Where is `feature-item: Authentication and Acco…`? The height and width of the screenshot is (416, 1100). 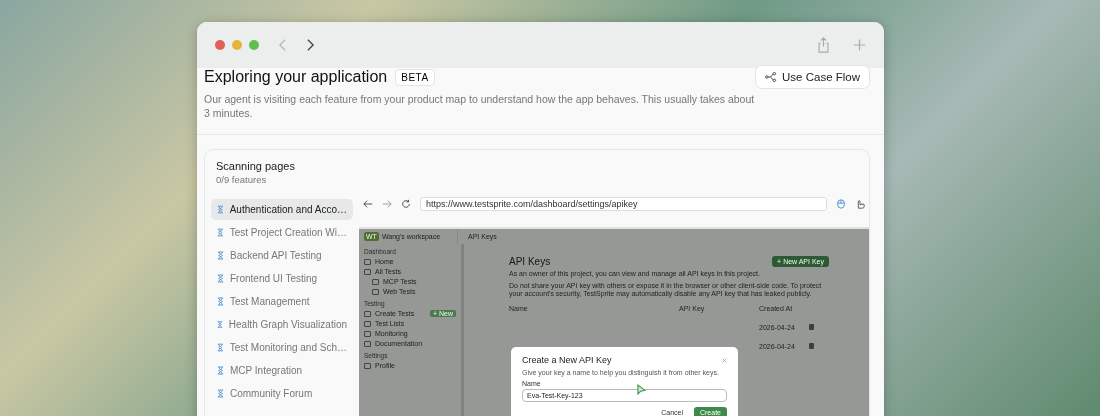 feature-item: Authentication and Acco… is located at coordinates (282, 209).